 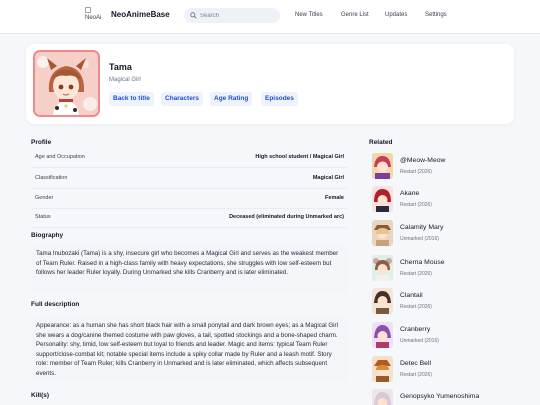 I want to click on biography-section-title: Biography, so click(x=47, y=235).